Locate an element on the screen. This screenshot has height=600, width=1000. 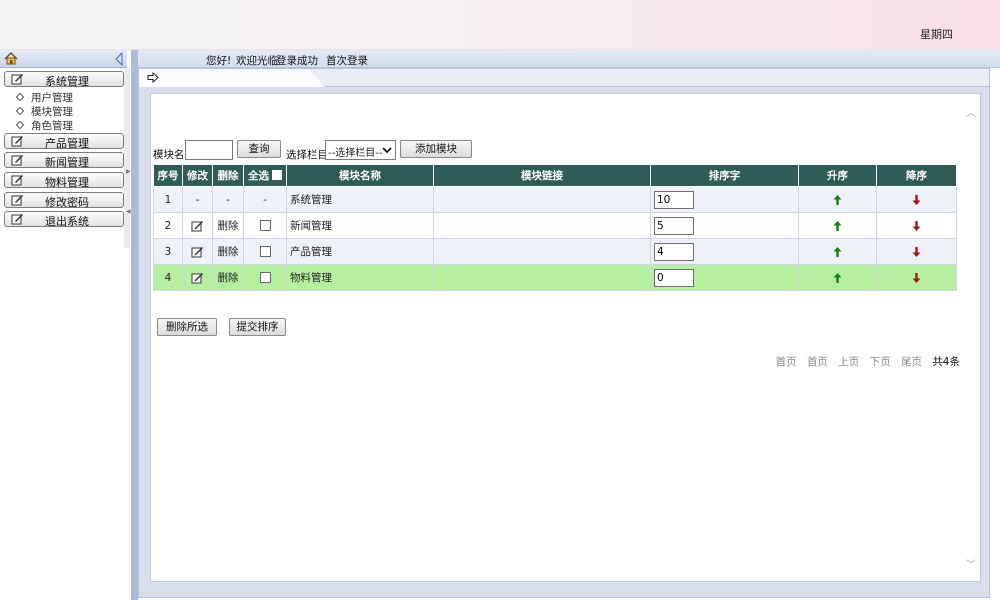
sidebar-item-logout: 退出系统 is located at coordinates (64, 219).